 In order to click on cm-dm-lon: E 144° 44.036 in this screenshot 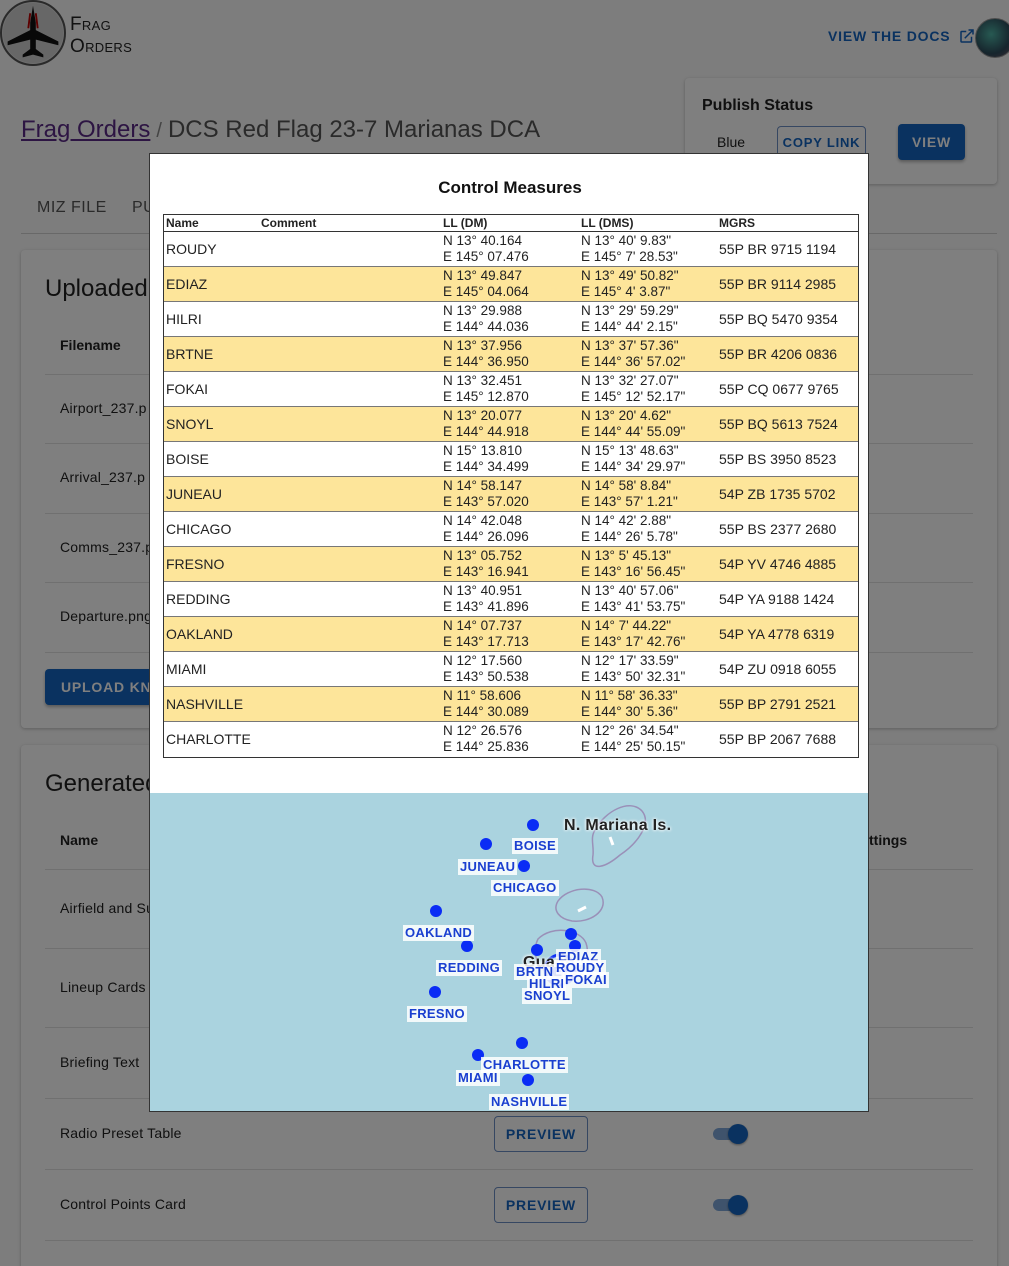, I will do `click(486, 326)`.